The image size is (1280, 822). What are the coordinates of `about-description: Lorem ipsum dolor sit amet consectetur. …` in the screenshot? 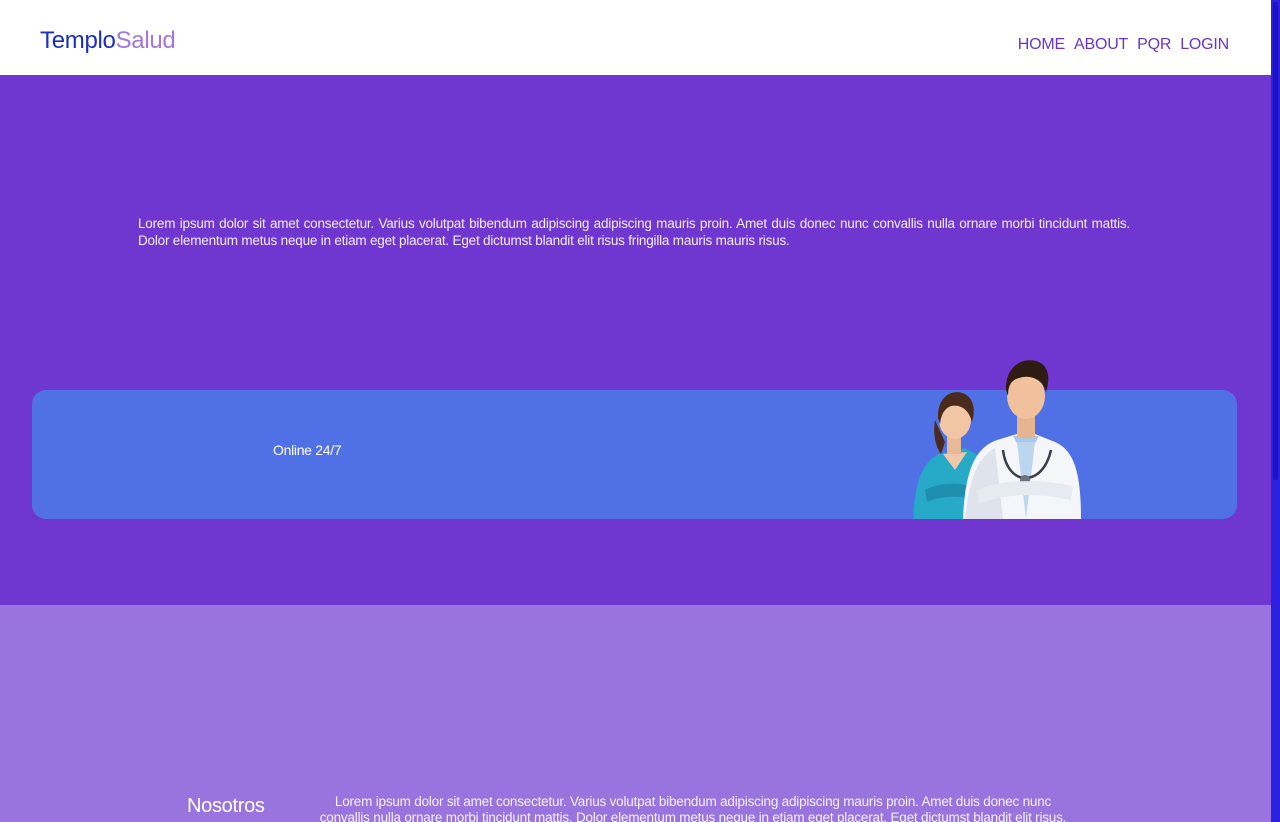 It's located at (693, 808).